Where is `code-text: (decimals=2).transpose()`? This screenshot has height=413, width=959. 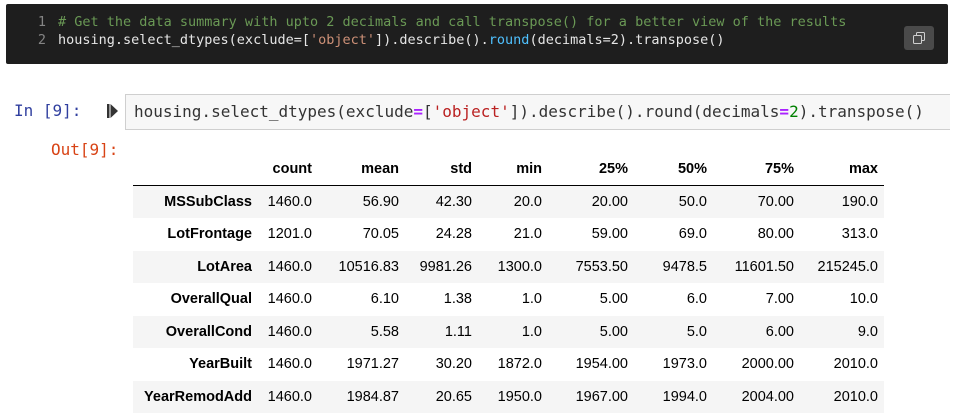
code-text: (decimals=2).transpose() is located at coordinates (627, 40).